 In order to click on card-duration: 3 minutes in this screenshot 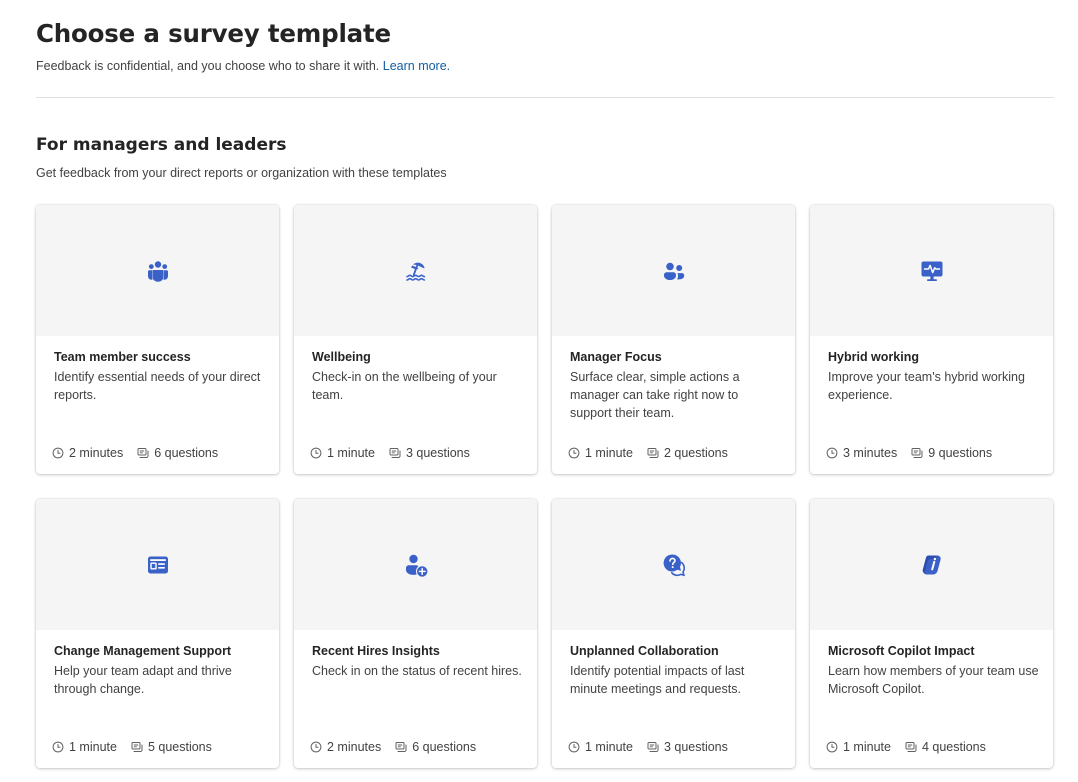, I will do `click(870, 453)`.